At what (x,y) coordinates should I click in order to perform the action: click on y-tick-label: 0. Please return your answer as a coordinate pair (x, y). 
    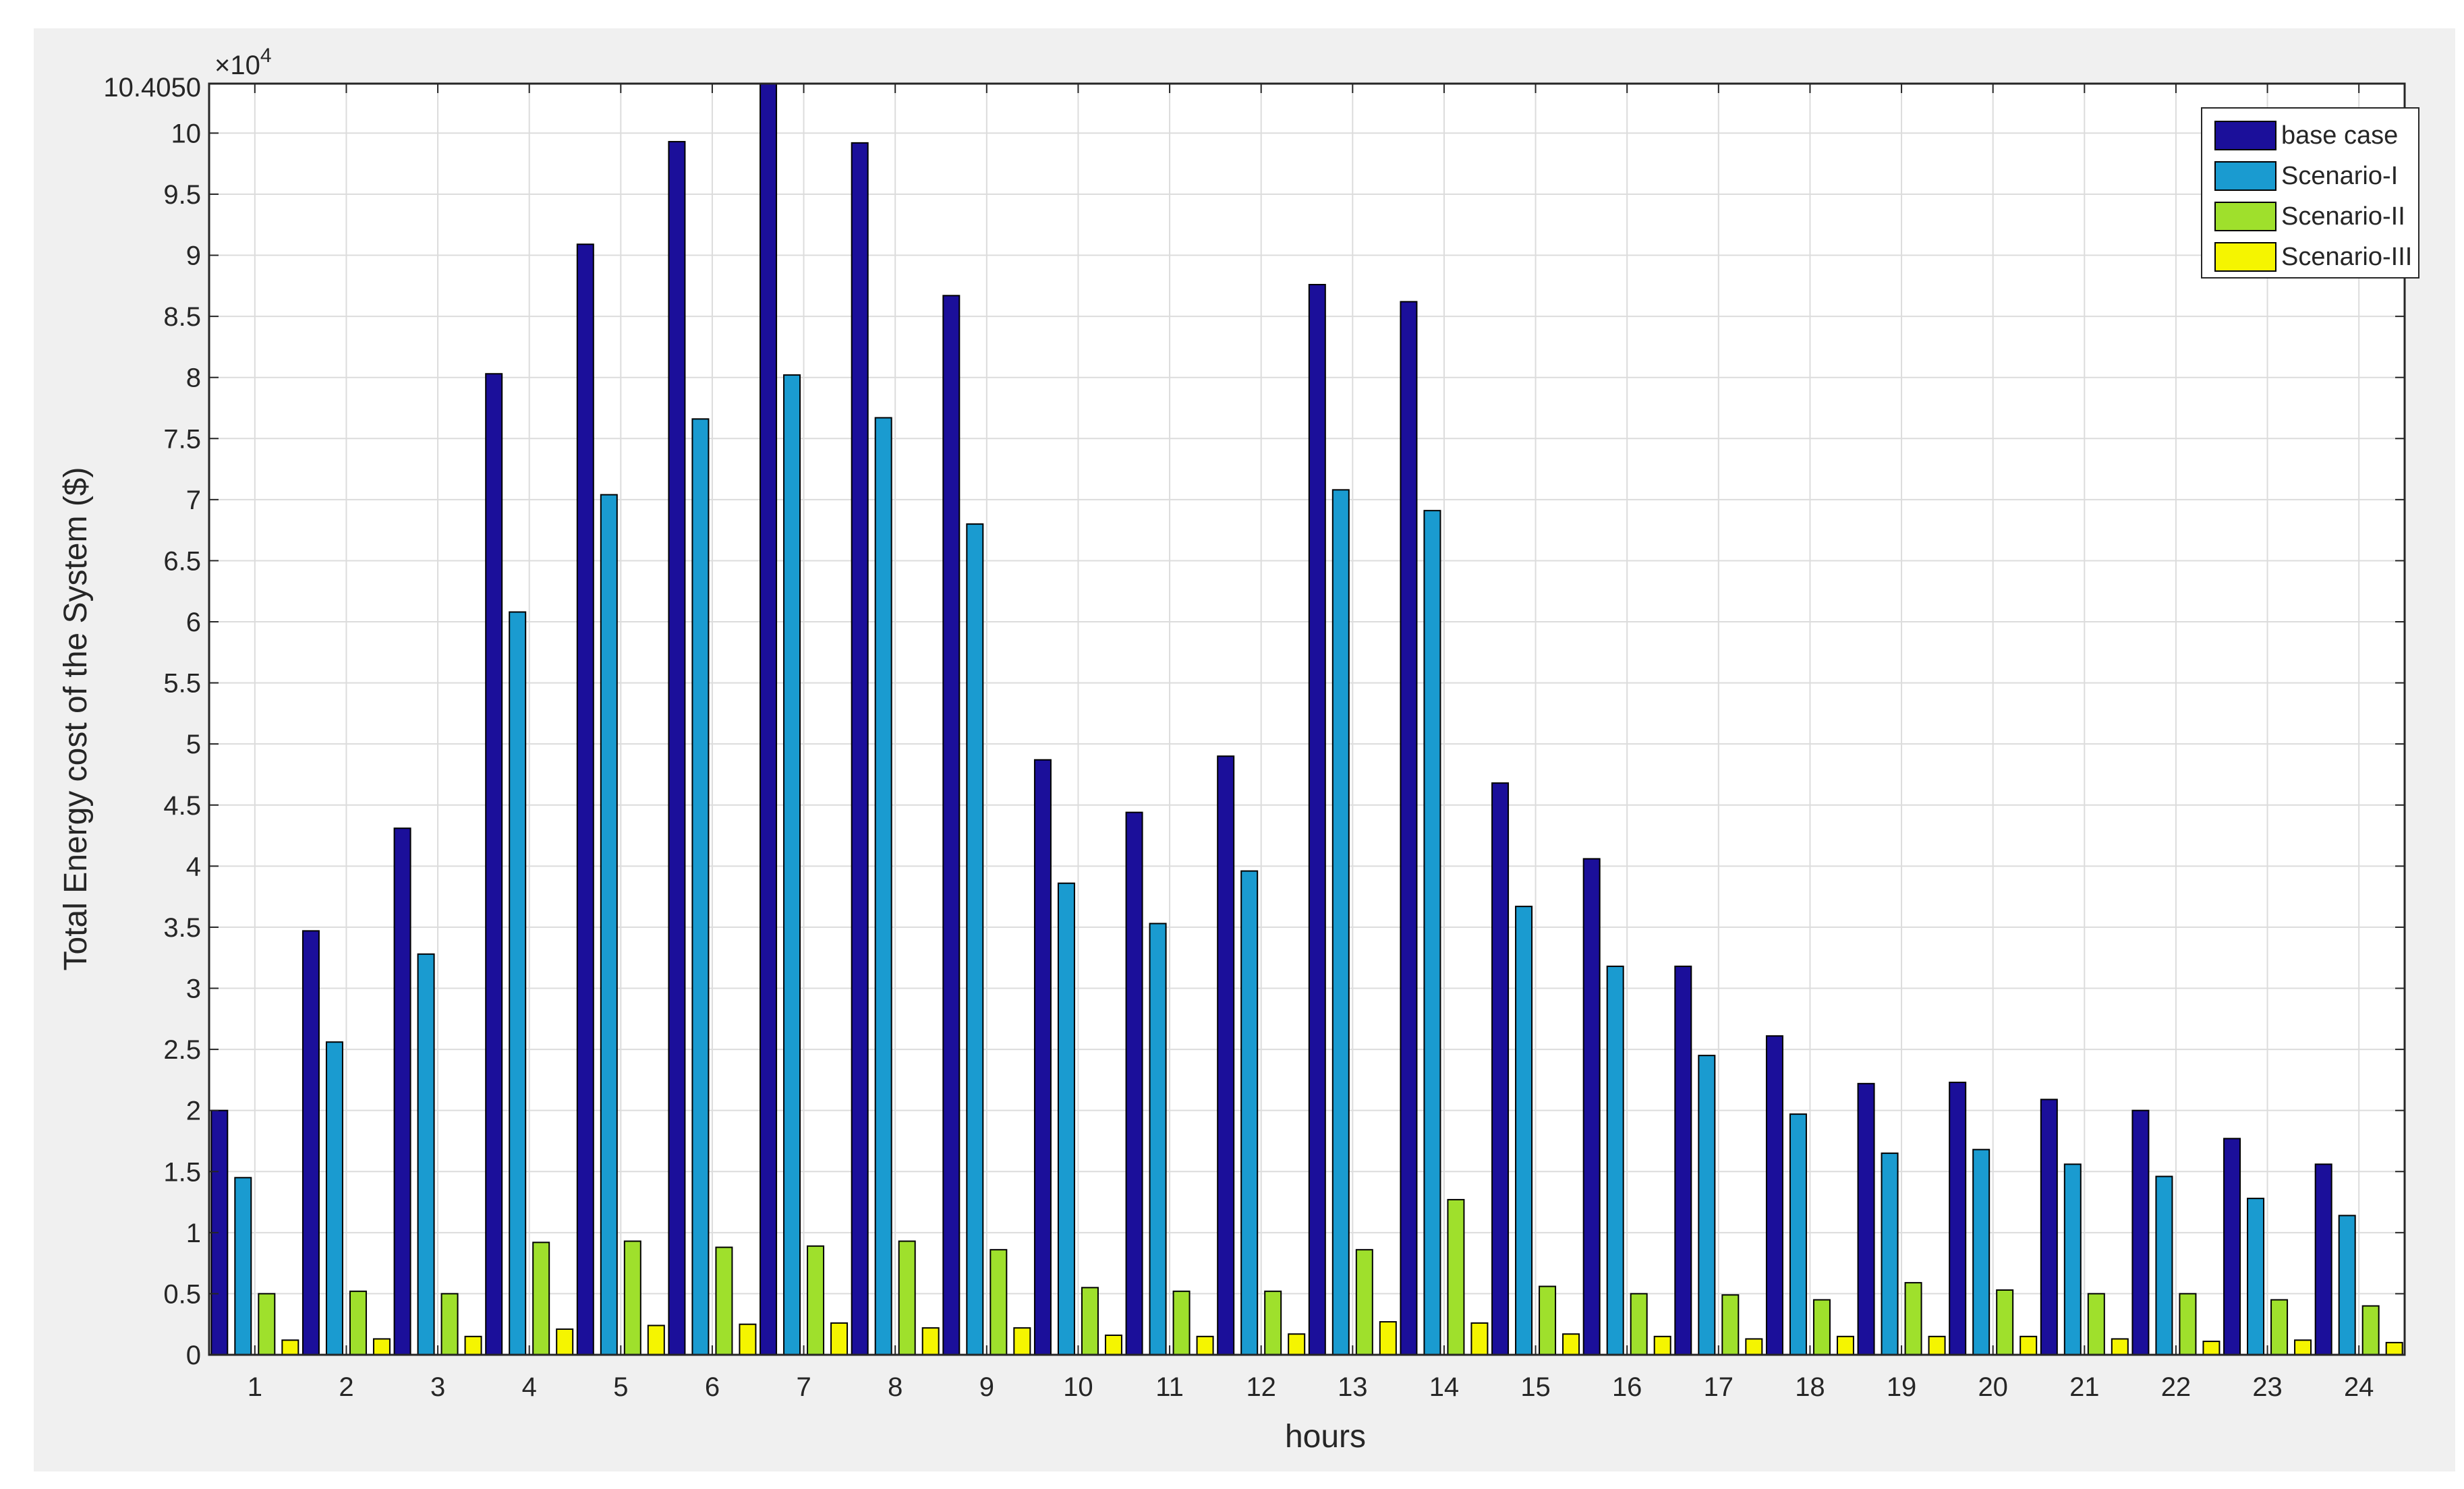
    Looking at the image, I should click on (193, 1355).